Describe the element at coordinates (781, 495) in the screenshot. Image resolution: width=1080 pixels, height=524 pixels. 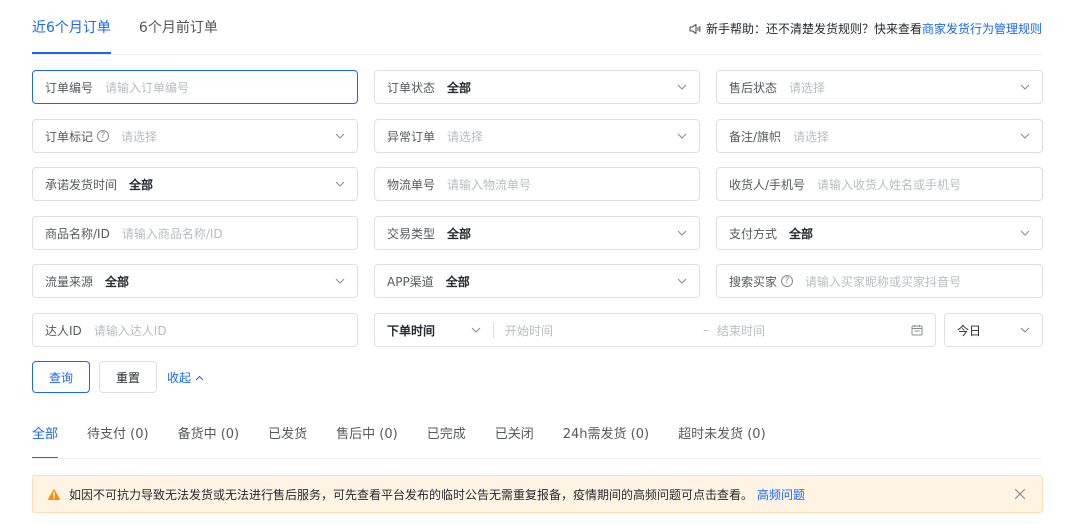
I see `faq-link: 高频问题` at that location.